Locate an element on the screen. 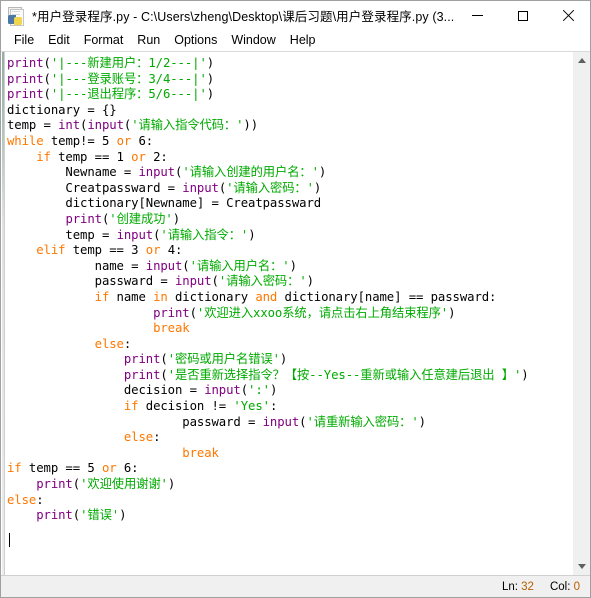 Image resolution: width=591 pixels, height=598 pixels. maximize-button is located at coordinates (522, 15).